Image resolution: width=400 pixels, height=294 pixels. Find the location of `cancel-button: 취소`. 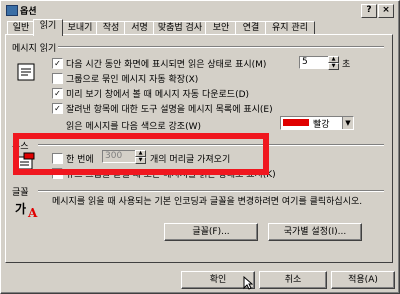

cancel-button: 취소 is located at coordinates (293, 280).